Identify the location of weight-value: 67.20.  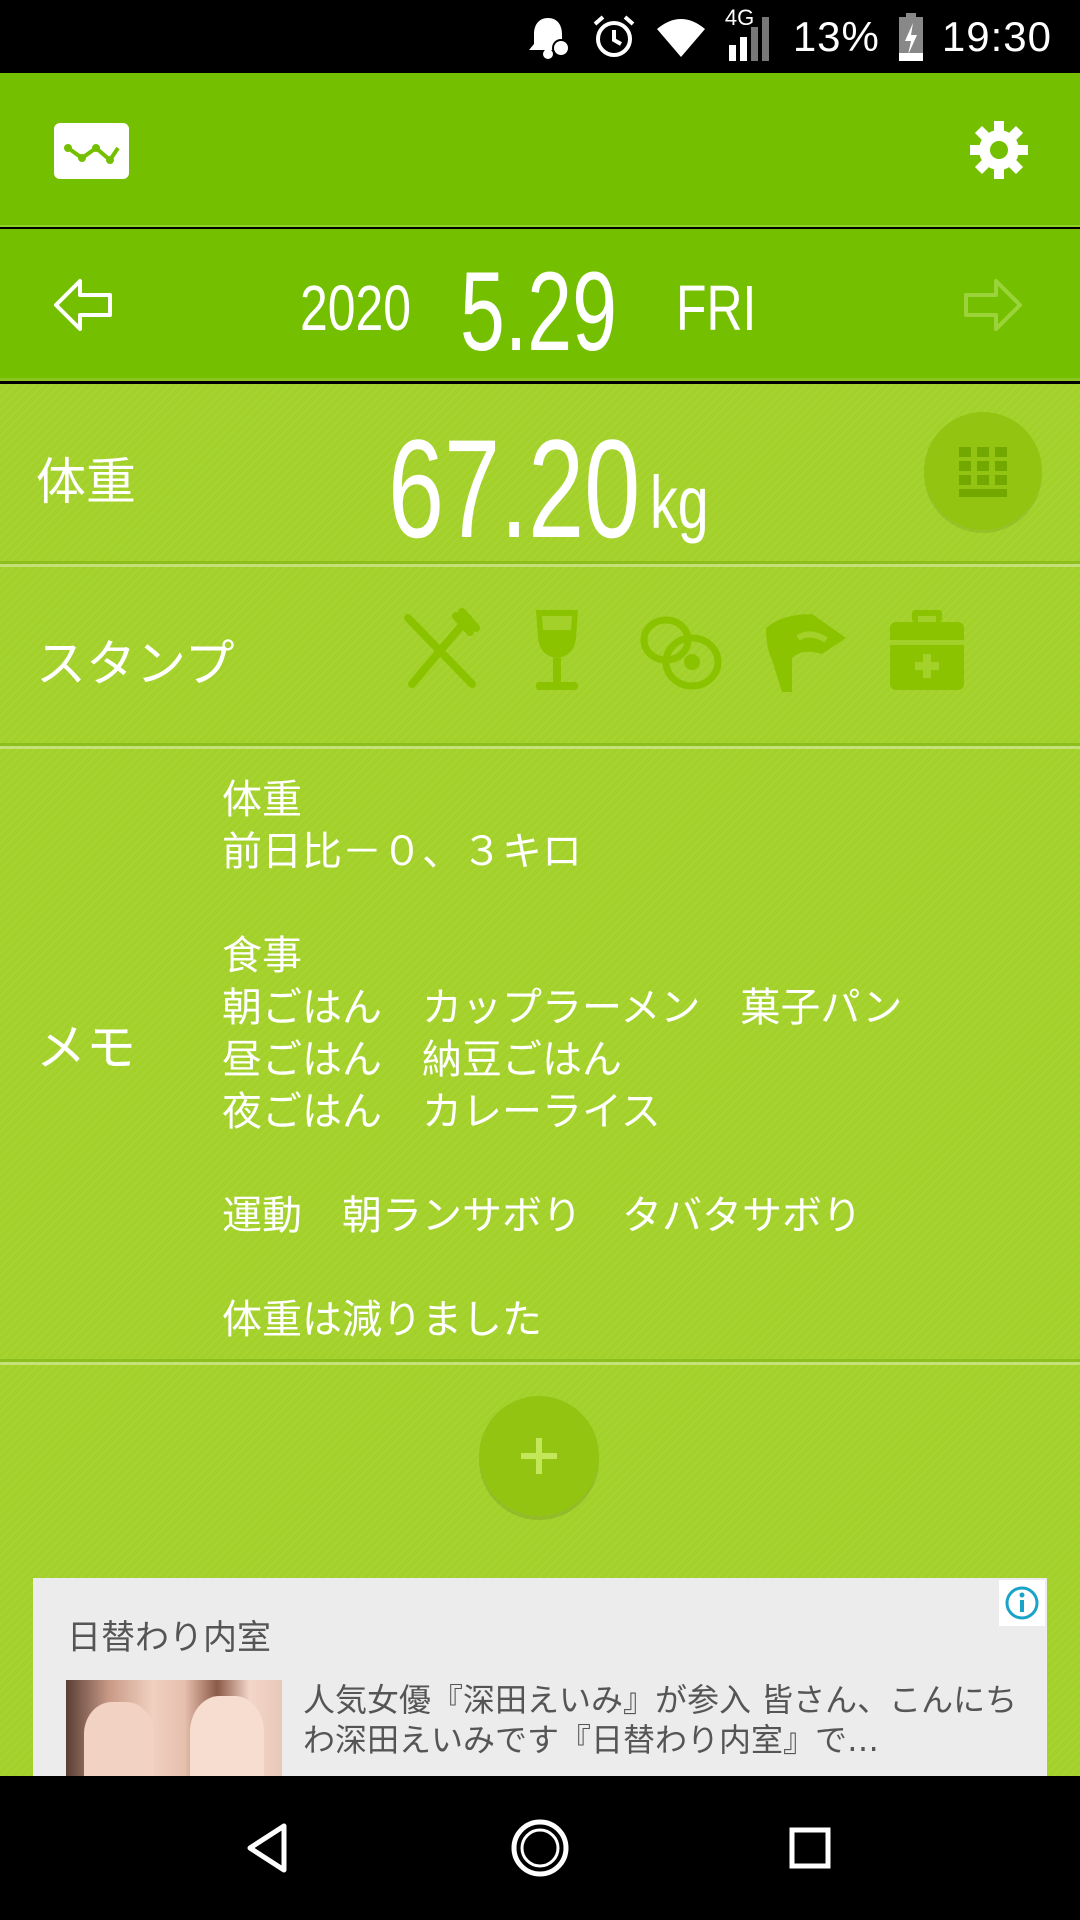
(514, 489).